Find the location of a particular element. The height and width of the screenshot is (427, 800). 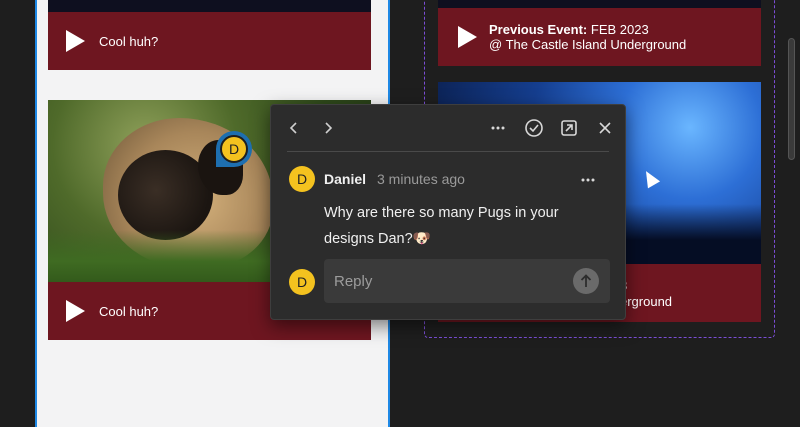

video-card-top: Cool huh? is located at coordinates (209, 41).